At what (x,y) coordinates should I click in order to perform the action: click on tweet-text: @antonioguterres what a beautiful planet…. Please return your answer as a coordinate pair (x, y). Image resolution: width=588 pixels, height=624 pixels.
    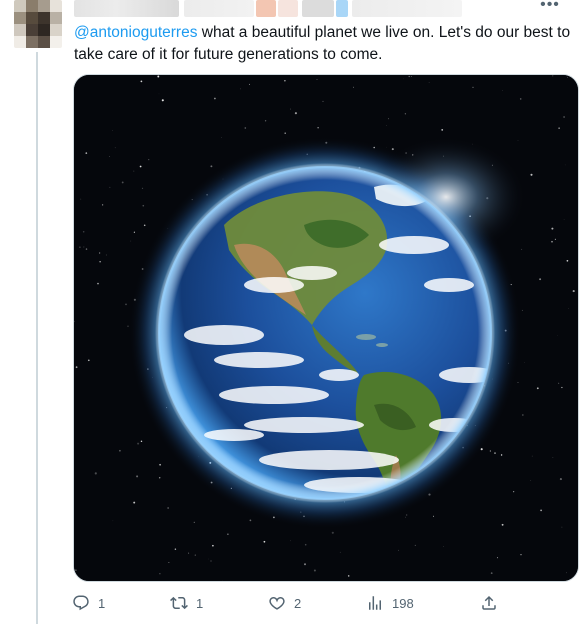
    Looking at the image, I should click on (324, 44).